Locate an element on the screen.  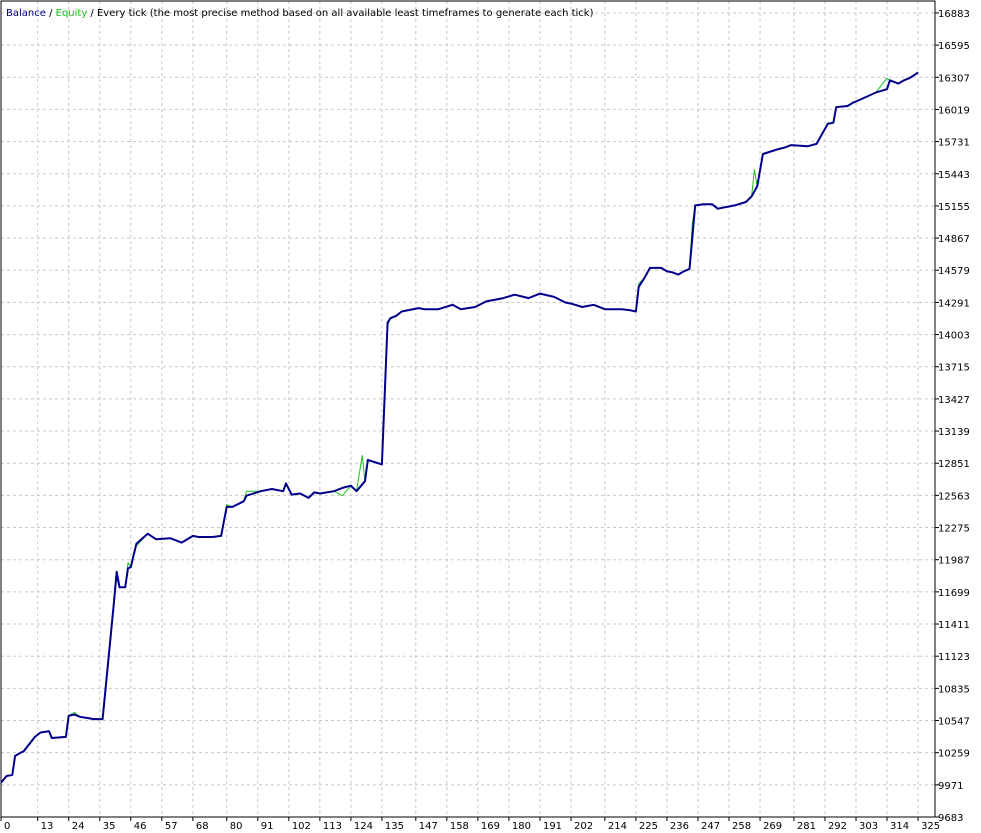
x-tick-label: 68 is located at coordinates (202, 826).